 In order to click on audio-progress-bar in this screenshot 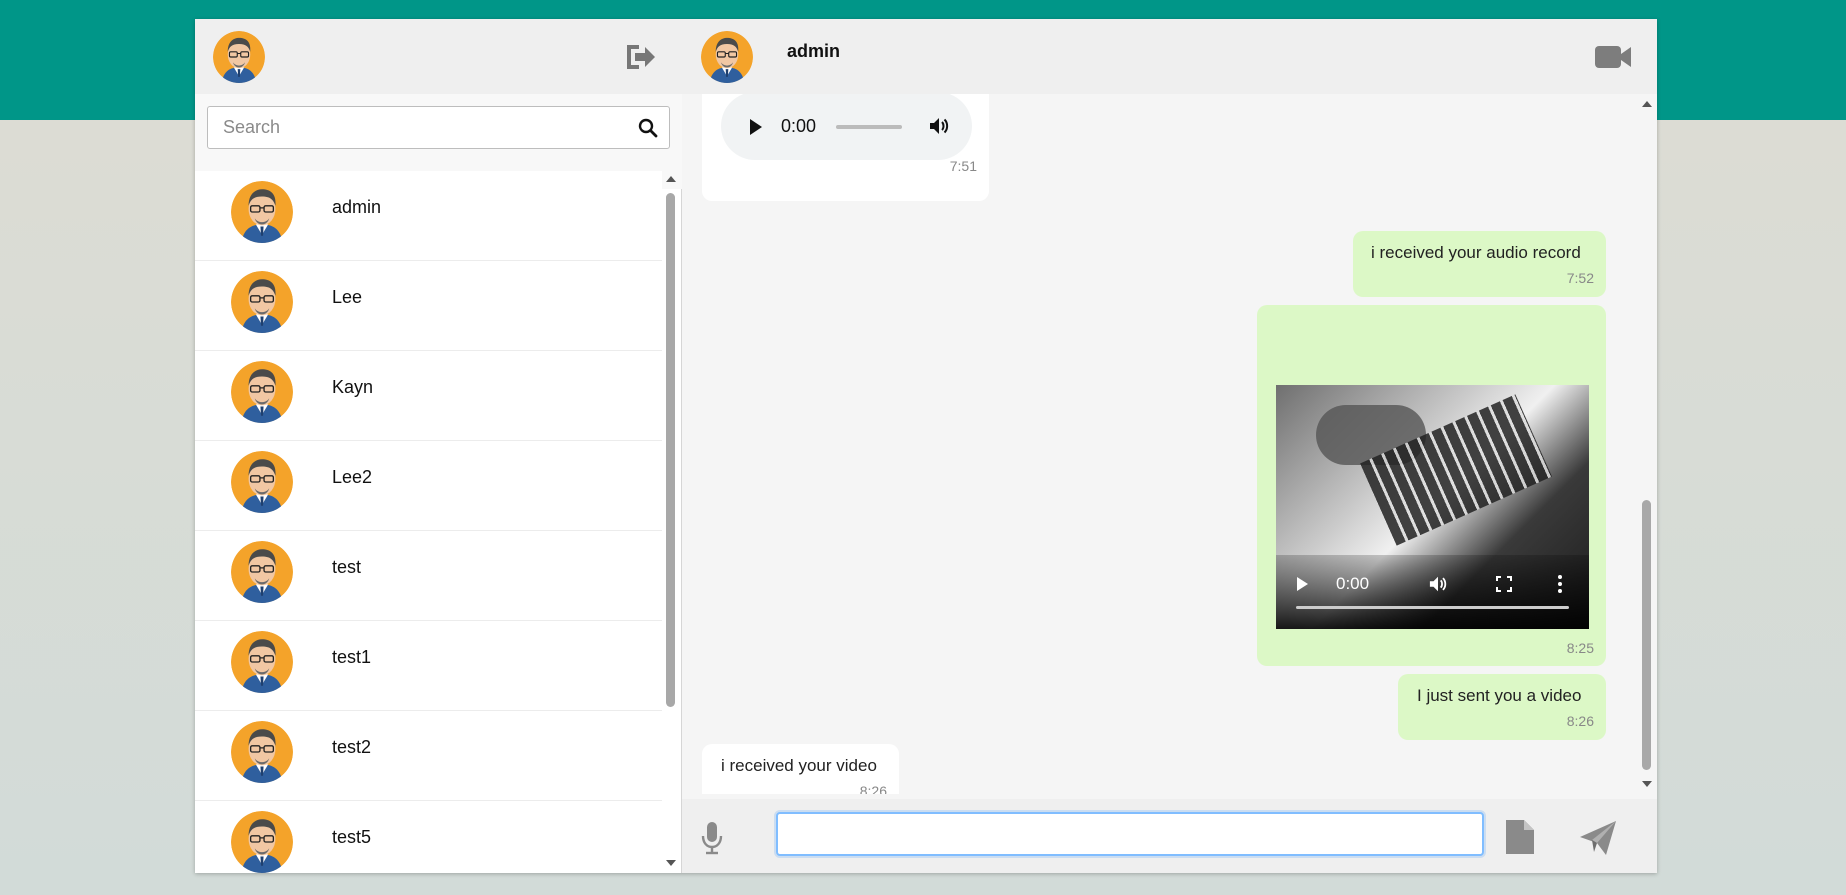, I will do `click(869, 127)`.